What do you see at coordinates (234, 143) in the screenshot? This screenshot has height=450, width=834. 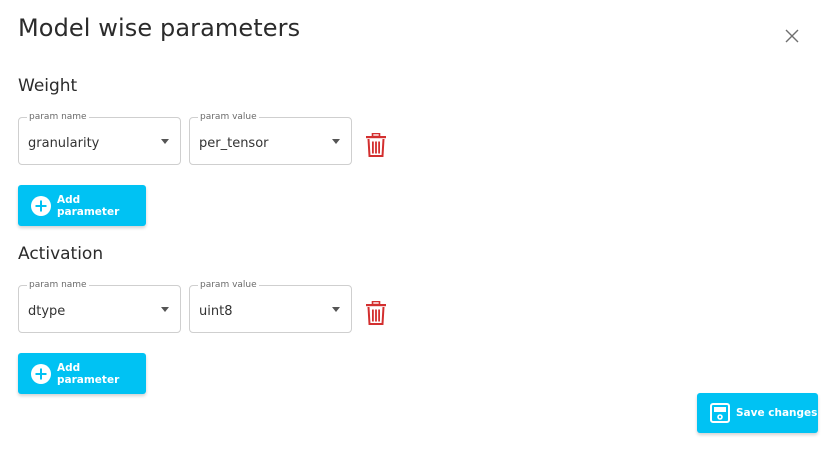 I see `field-value: per_tensor` at bounding box center [234, 143].